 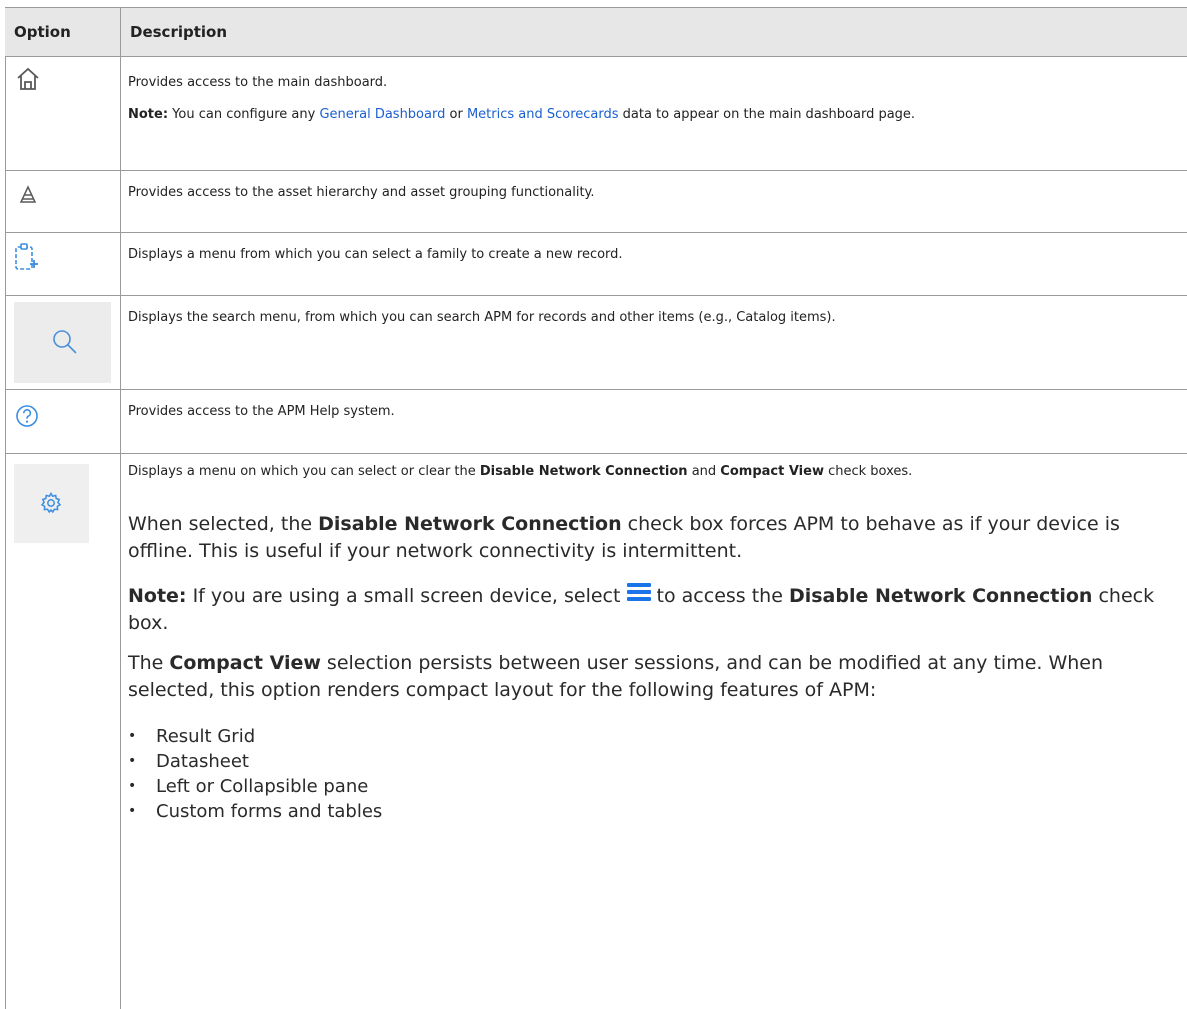 What do you see at coordinates (655, 786) in the screenshot?
I see `list-item: Left or Collapsible pane` at bounding box center [655, 786].